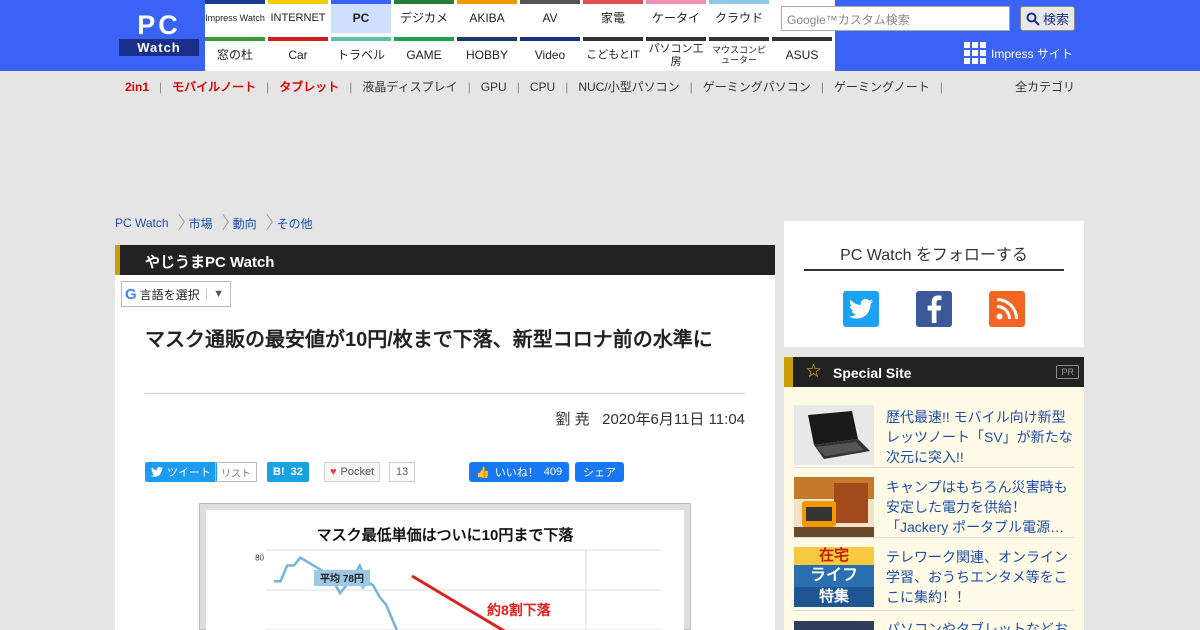 Image resolution: width=1200 pixels, height=630 pixels. Describe the element at coordinates (402, 472) in the screenshot. I see `pocket-count: 13` at that location.